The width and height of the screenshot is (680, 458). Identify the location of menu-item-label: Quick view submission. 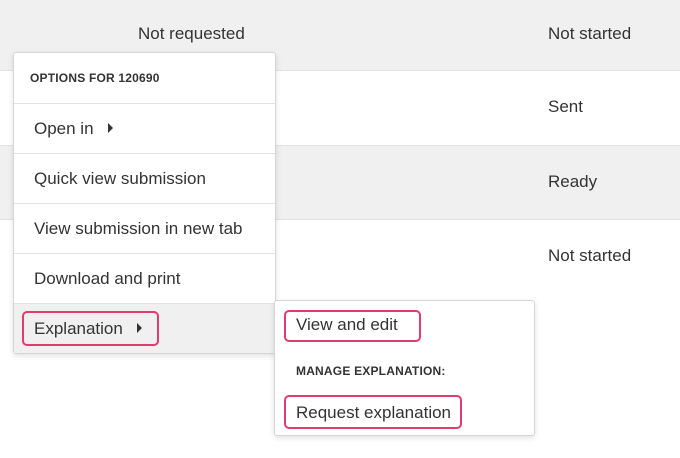
(120, 178).